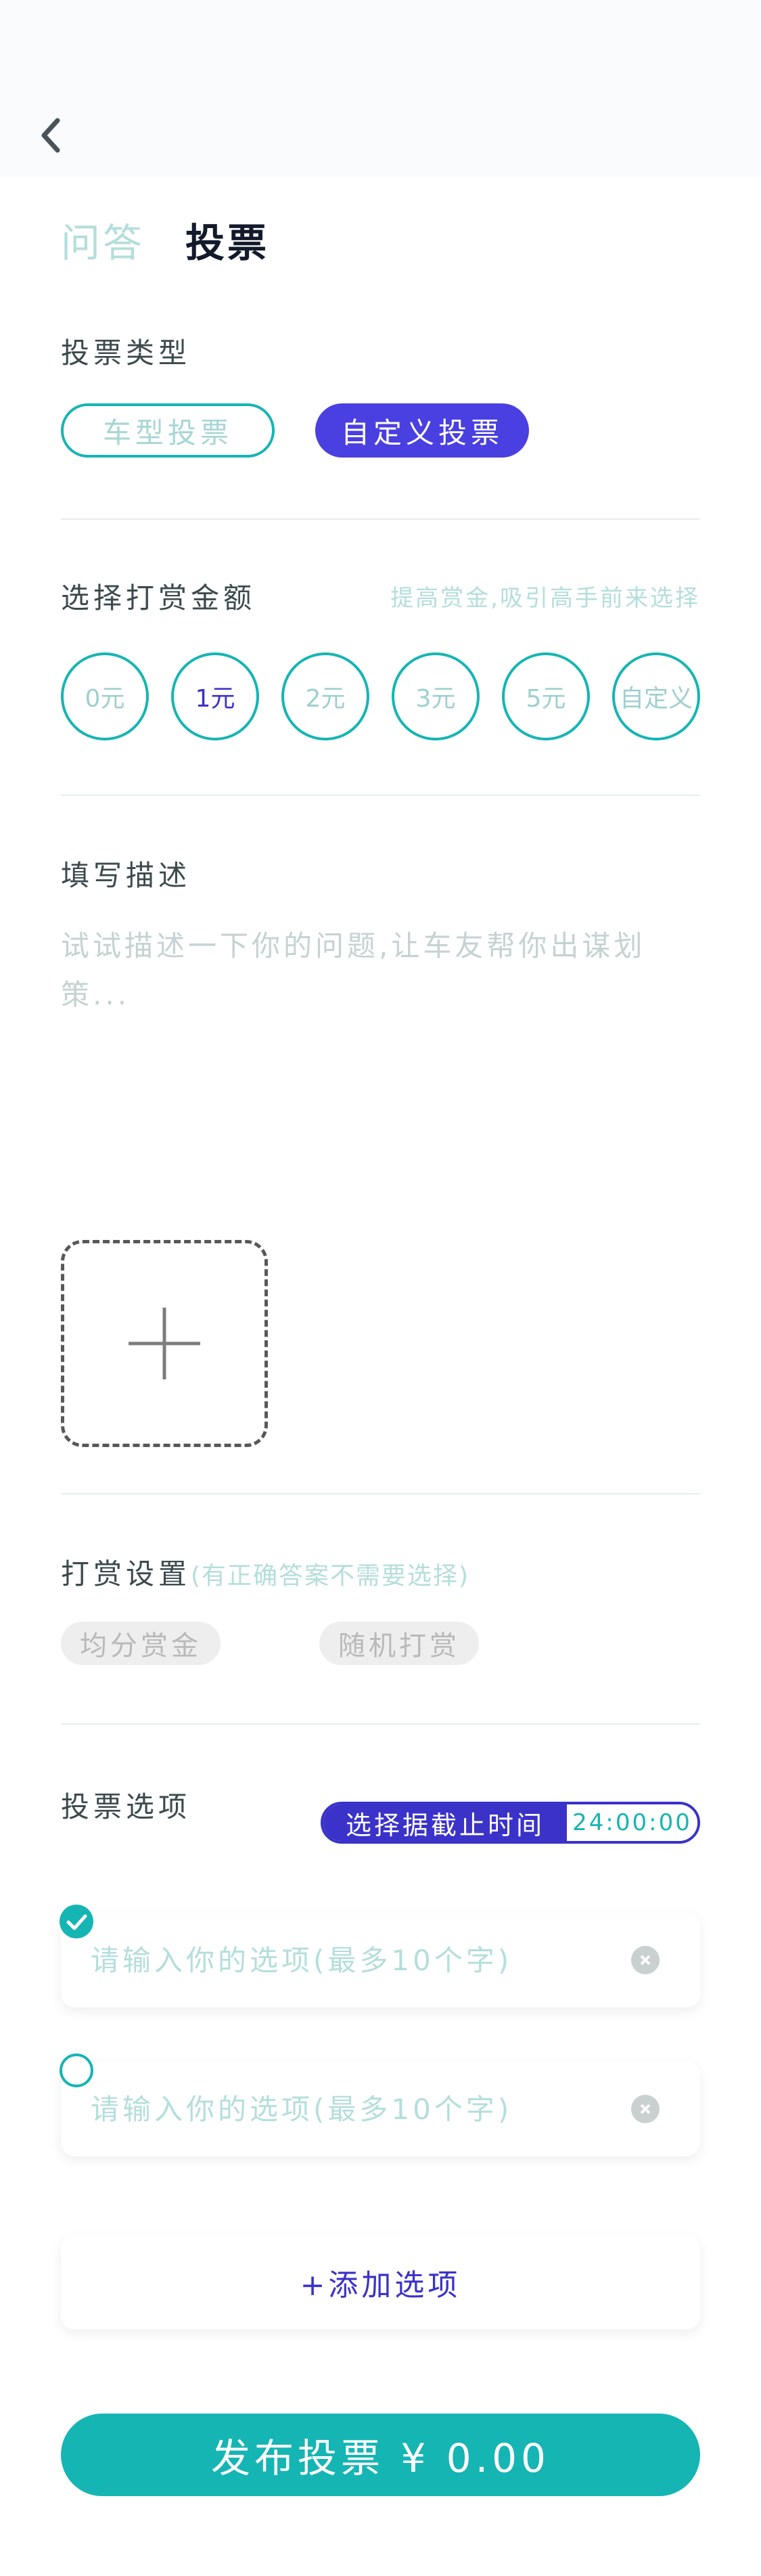 The image size is (761, 2576). I want to click on back-button, so click(50, 135).